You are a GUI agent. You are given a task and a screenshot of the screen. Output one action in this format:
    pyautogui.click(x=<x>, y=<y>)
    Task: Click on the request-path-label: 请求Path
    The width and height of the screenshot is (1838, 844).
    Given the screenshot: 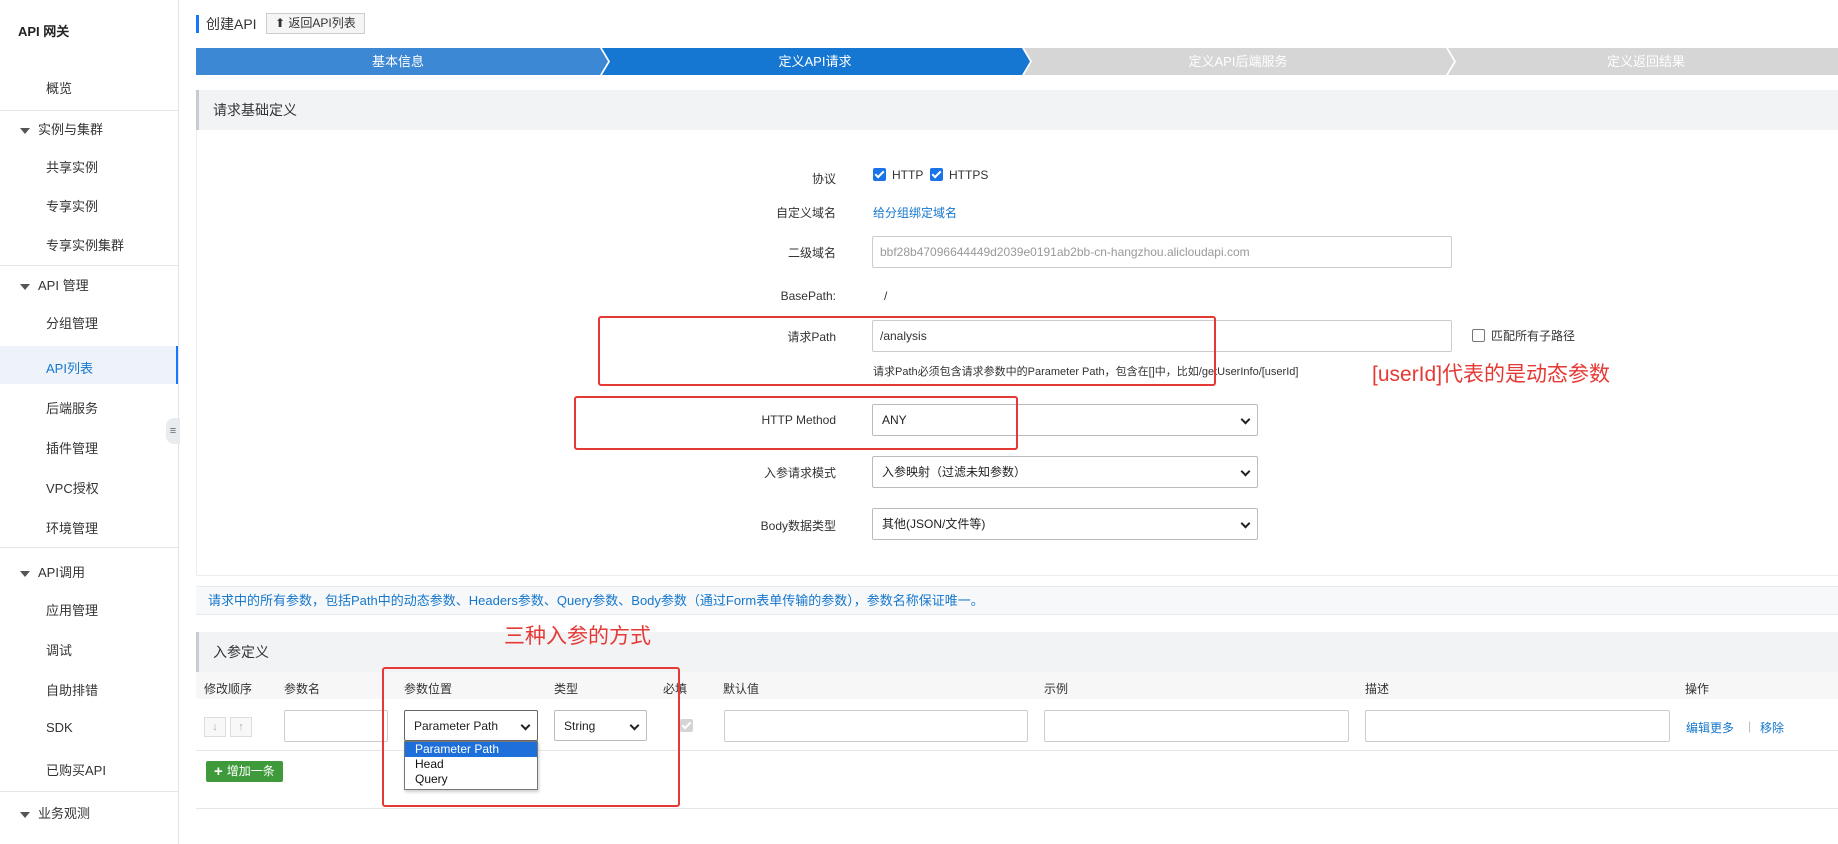 What is the action you would take?
    pyautogui.click(x=811, y=337)
    